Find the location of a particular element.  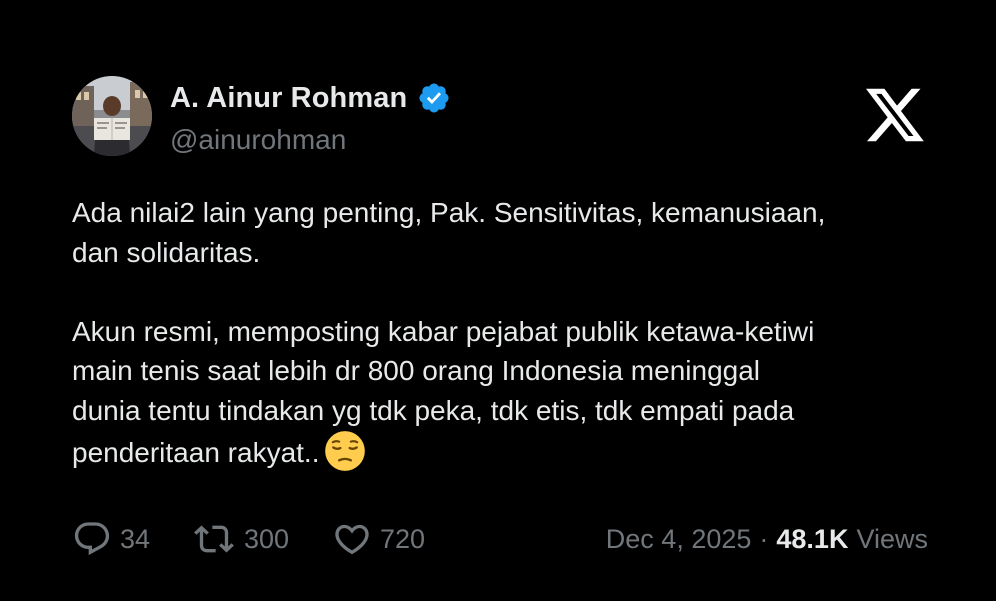

like-button: 720 is located at coordinates (378, 539).